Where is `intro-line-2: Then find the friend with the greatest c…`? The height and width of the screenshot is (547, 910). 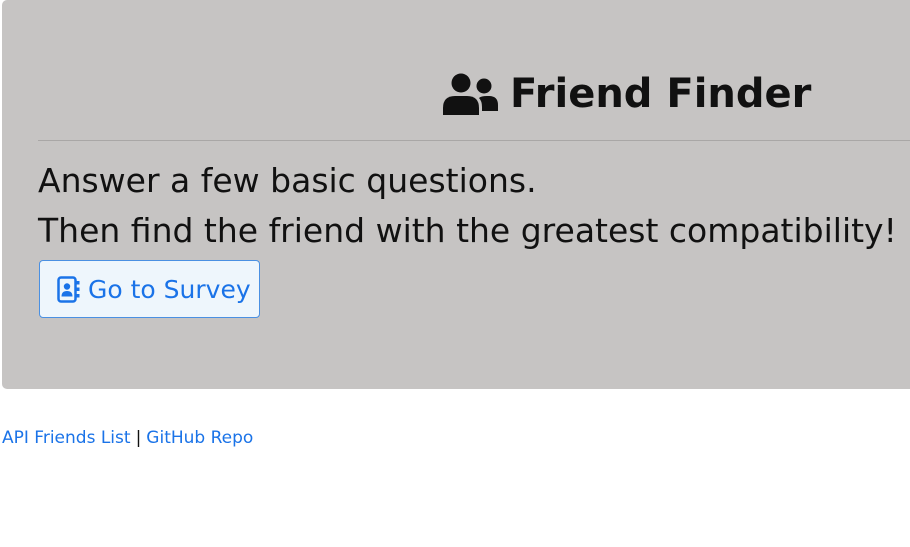
intro-line-2: Then find the friend with the greatest c… is located at coordinates (467, 230).